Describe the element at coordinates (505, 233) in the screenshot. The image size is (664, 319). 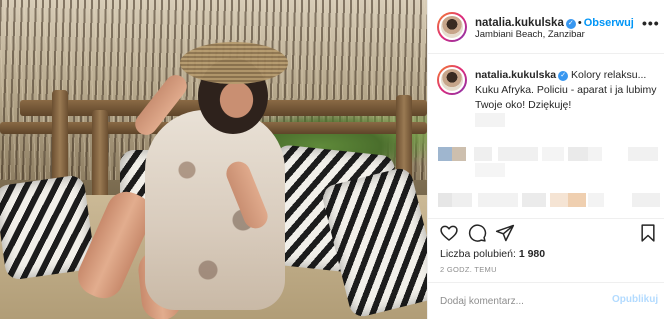
I see `share-icon` at that location.